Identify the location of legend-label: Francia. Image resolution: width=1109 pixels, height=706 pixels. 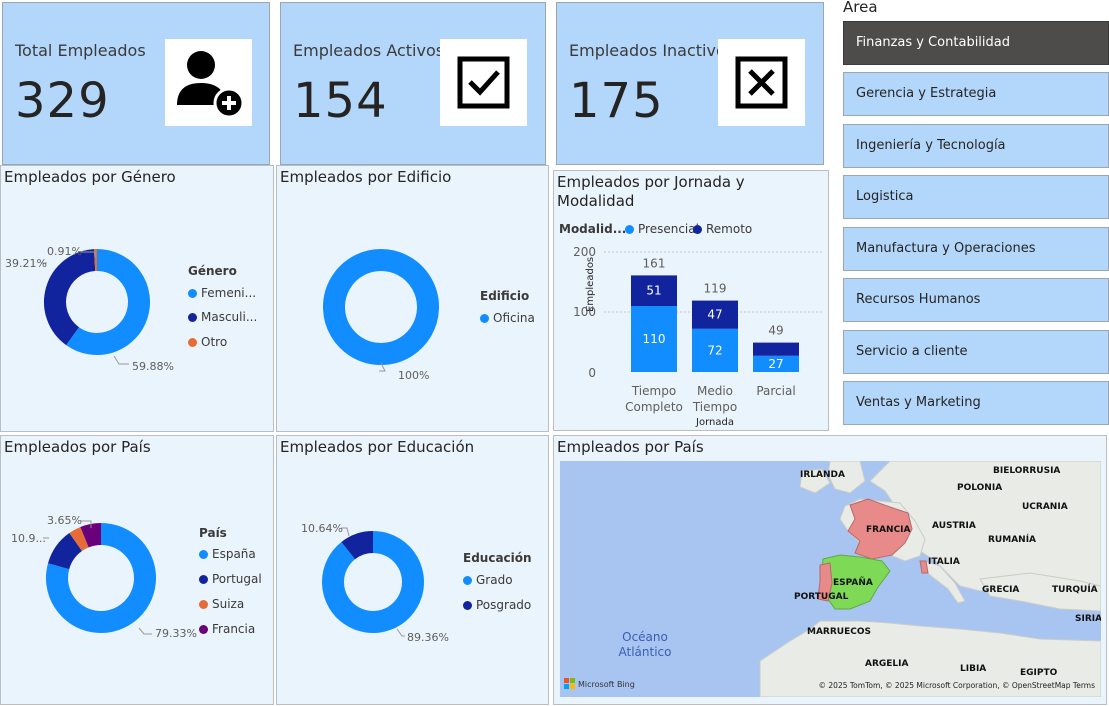
(233, 629).